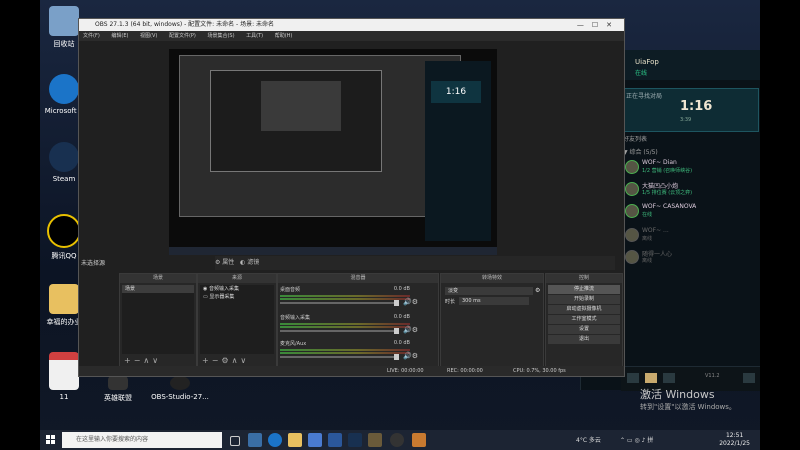  What do you see at coordinates (537, 290) in the screenshot?
I see `transition-gear-icon: ⚙` at bounding box center [537, 290].